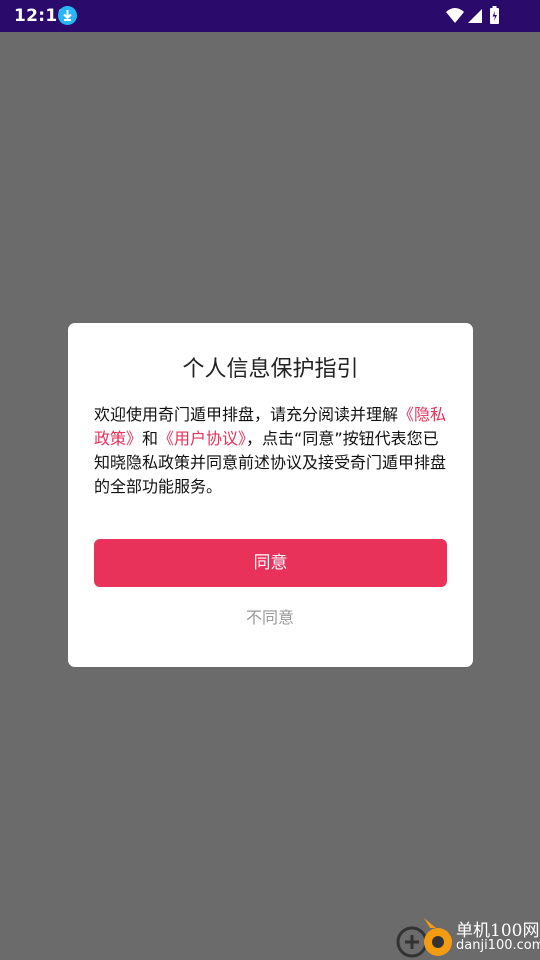  What do you see at coordinates (270, 369) in the screenshot?
I see `dialog-title: 个人信息保护指引` at bounding box center [270, 369].